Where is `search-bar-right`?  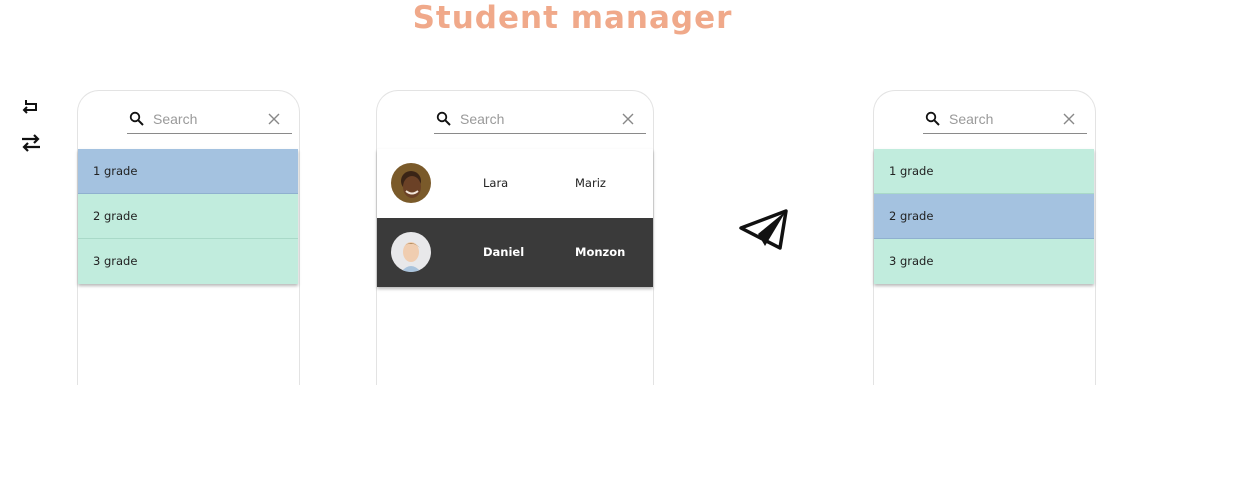 search-bar-right is located at coordinates (1005, 120).